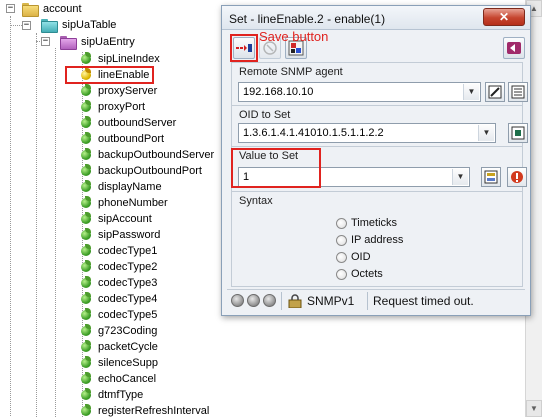 The width and height of the screenshot is (542, 417). Describe the element at coordinates (367, 133) in the screenshot. I see `oid-combobox: 1.3.6.1.4.1.41010.1.5.1.1.2.2 ▼` at that location.